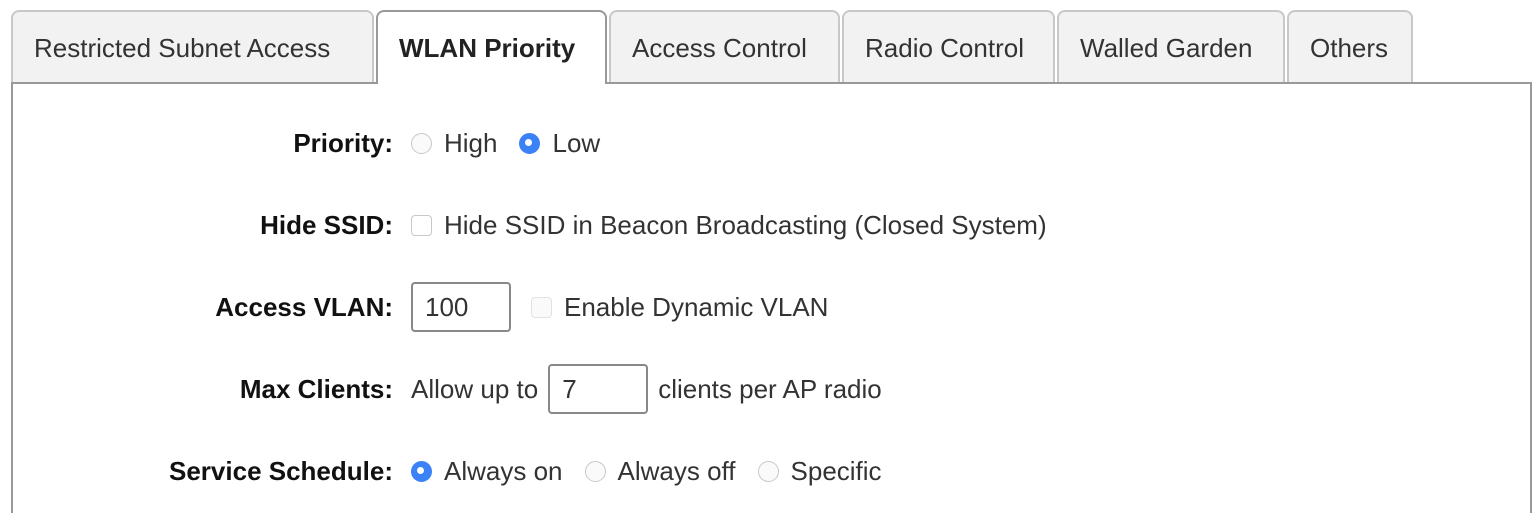 The width and height of the screenshot is (1538, 513). Describe the element at coordinates (461, 307) in the screenshot. I see `access-vlan-input: 100` at that location.